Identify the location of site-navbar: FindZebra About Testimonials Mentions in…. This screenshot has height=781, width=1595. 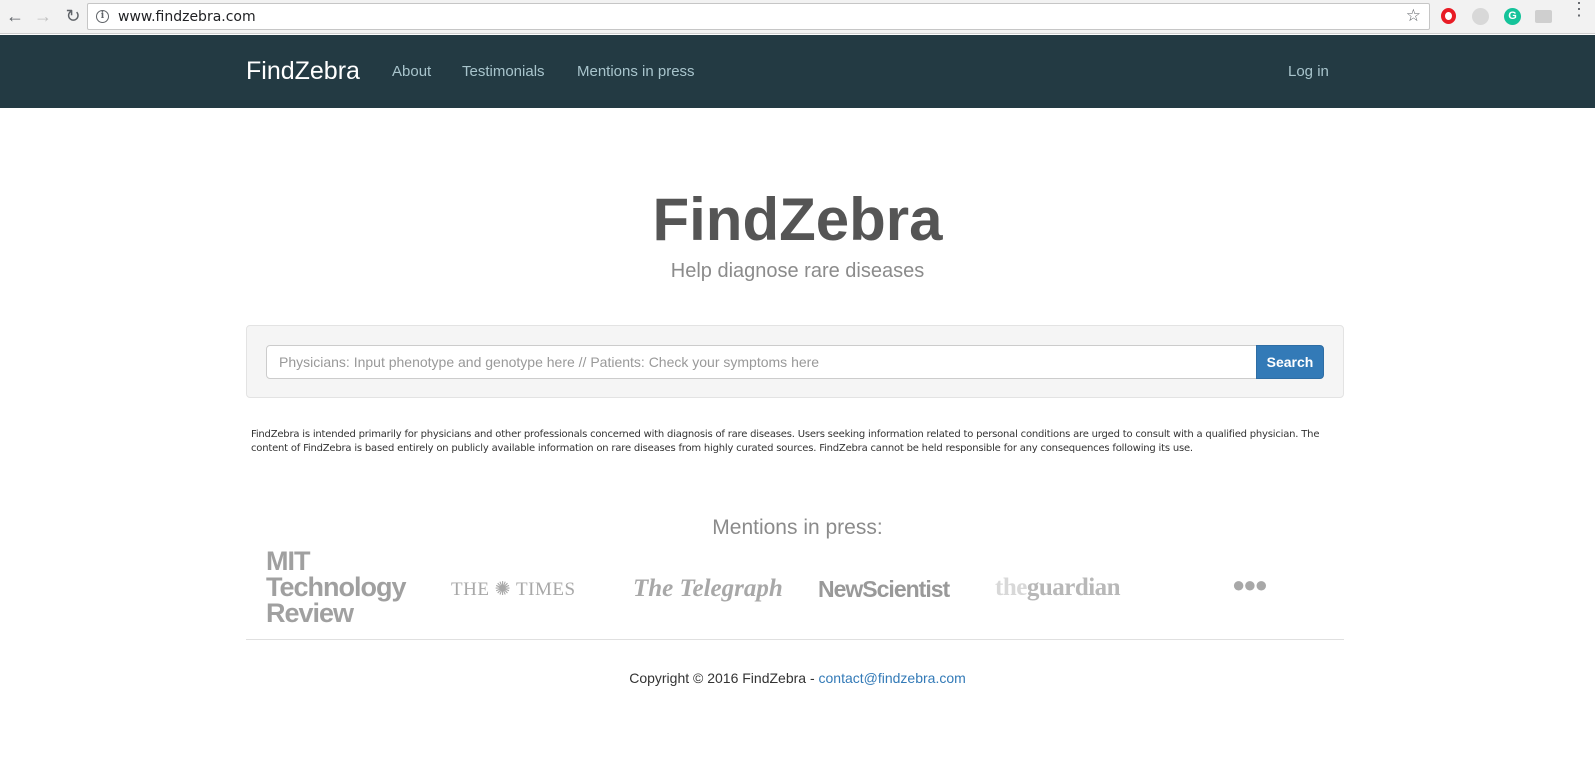
(797, 71).